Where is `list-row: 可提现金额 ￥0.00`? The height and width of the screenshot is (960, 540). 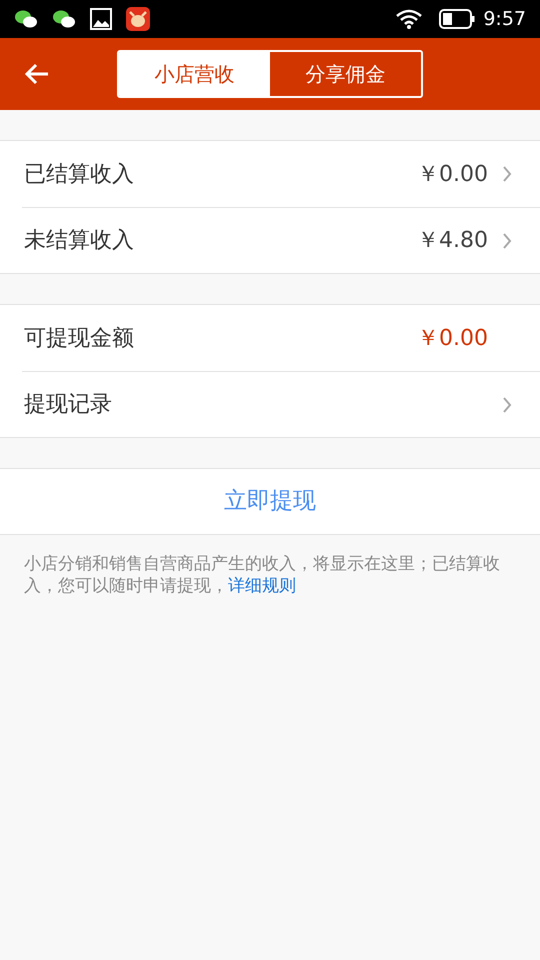 list-row: 可提现金额 ￥0.00 is located at coordinates (281, 338).